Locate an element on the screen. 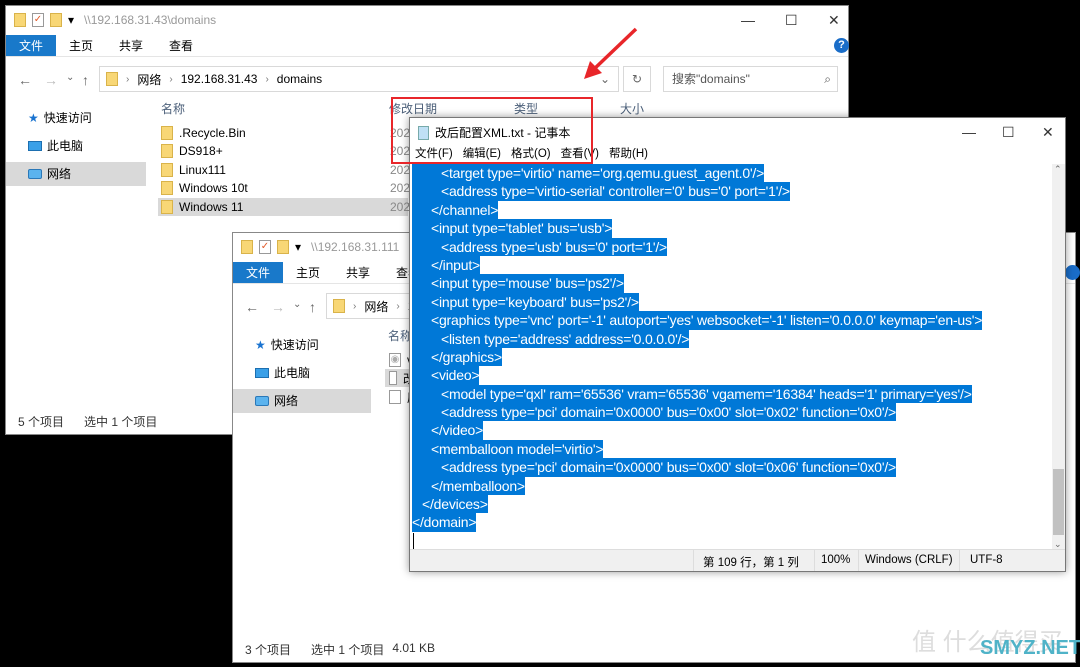  column-size: 大小 is located at coordinates (632, 108).